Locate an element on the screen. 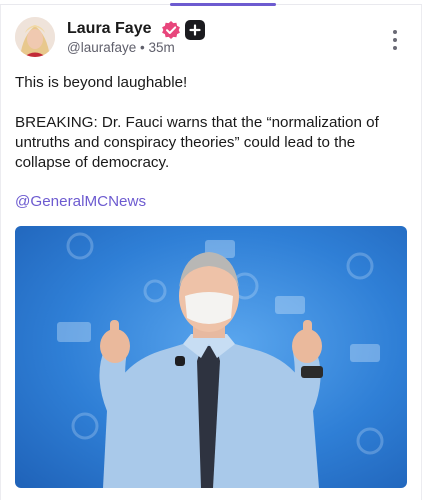  post-header: Laura Faye @laurafaye • 35m is located at coordinates (212, 38).